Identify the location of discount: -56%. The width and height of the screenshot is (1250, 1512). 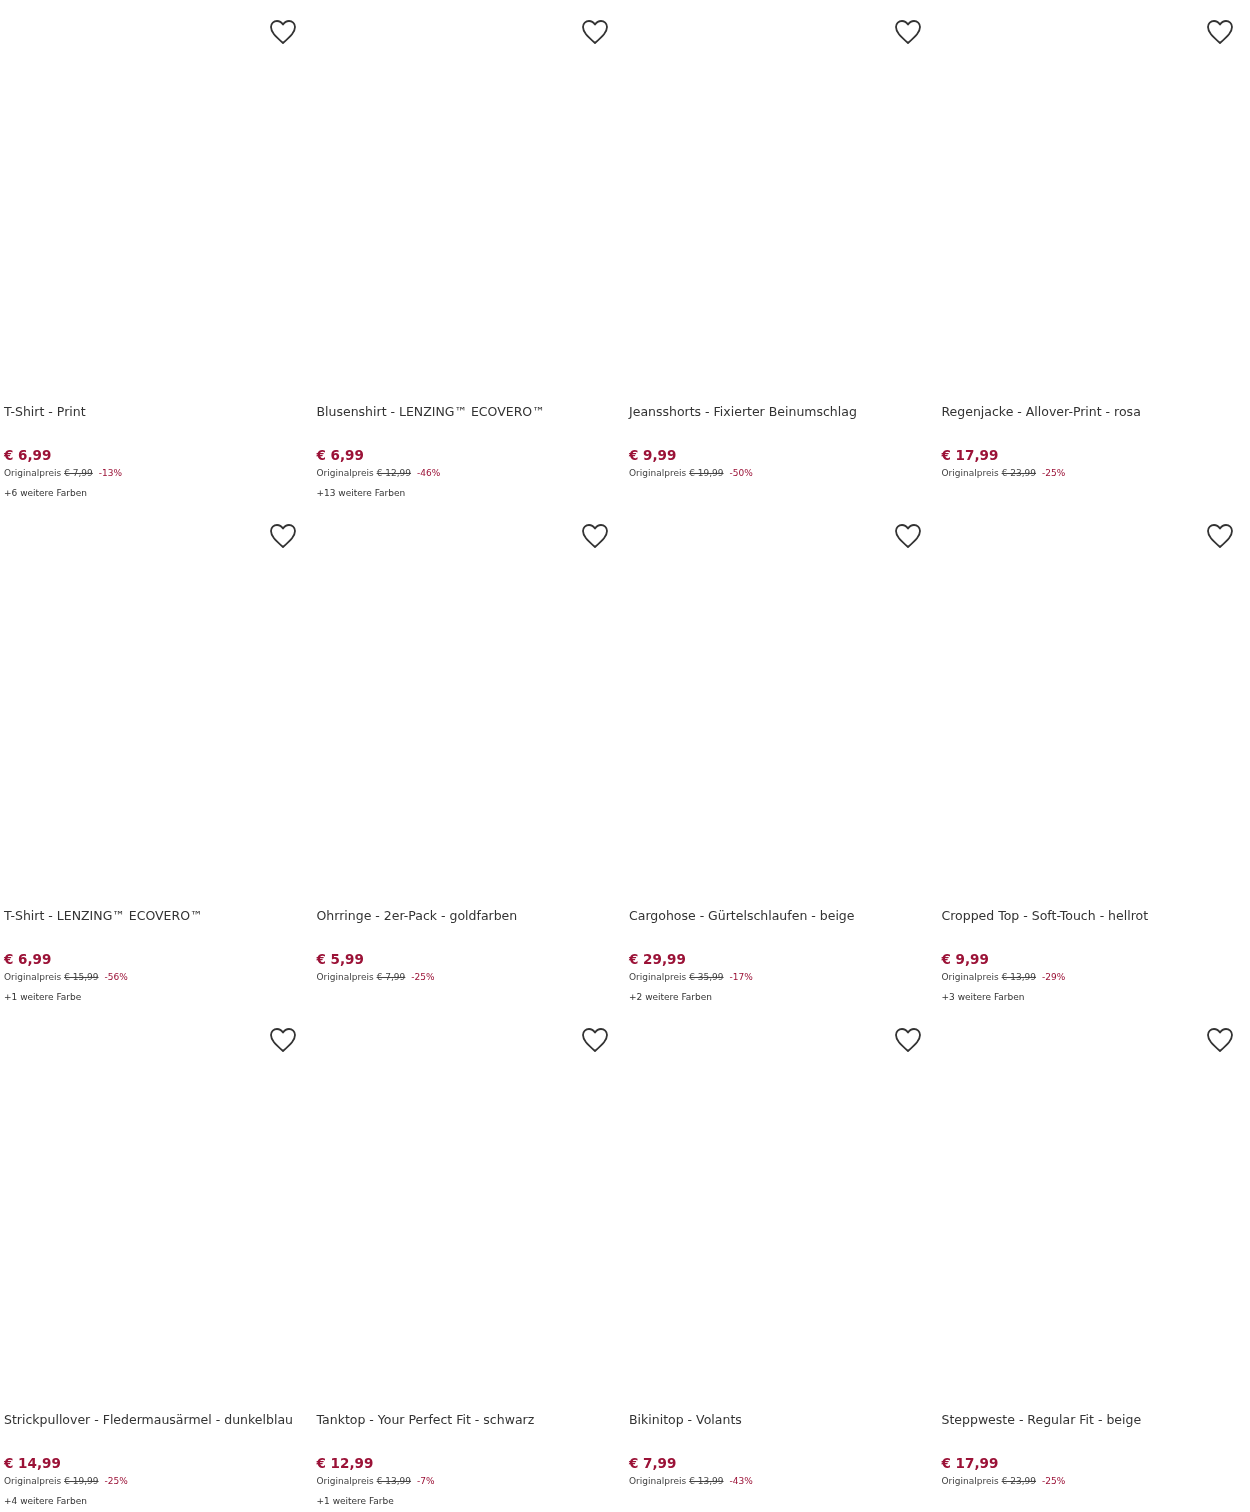
(116, 977).